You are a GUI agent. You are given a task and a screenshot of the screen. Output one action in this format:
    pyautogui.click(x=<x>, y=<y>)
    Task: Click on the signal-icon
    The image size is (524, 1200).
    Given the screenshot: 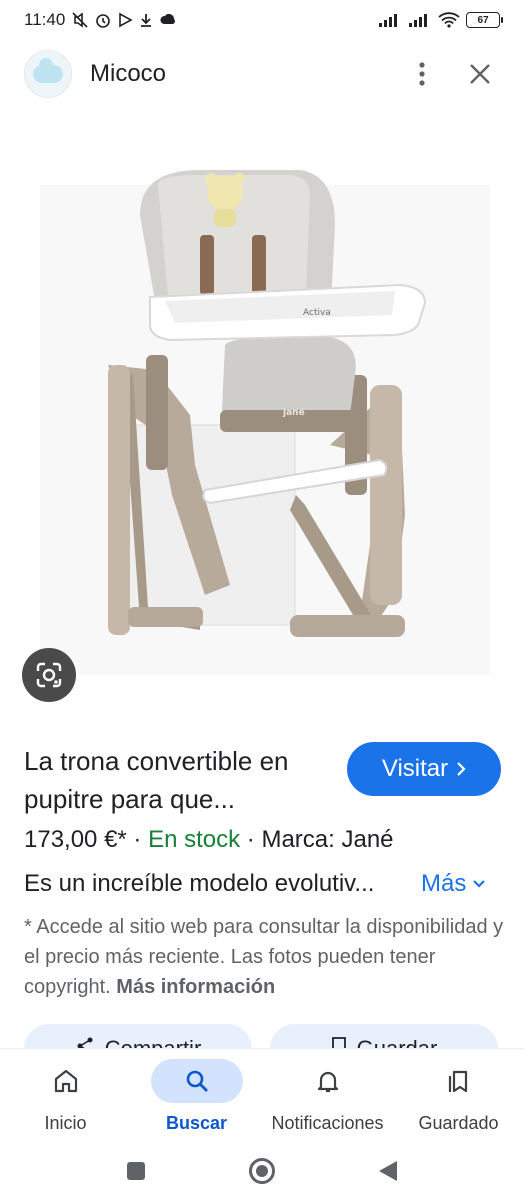 What is the action you would take?
    pyautogui.click(x=388, y=20)
    